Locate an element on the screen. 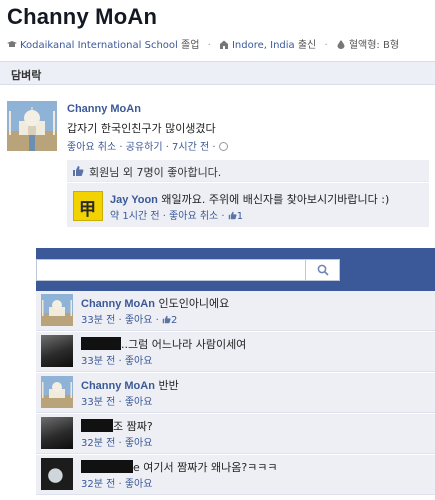  post-author: Channy MoAn is located at coordinates (104, 109).